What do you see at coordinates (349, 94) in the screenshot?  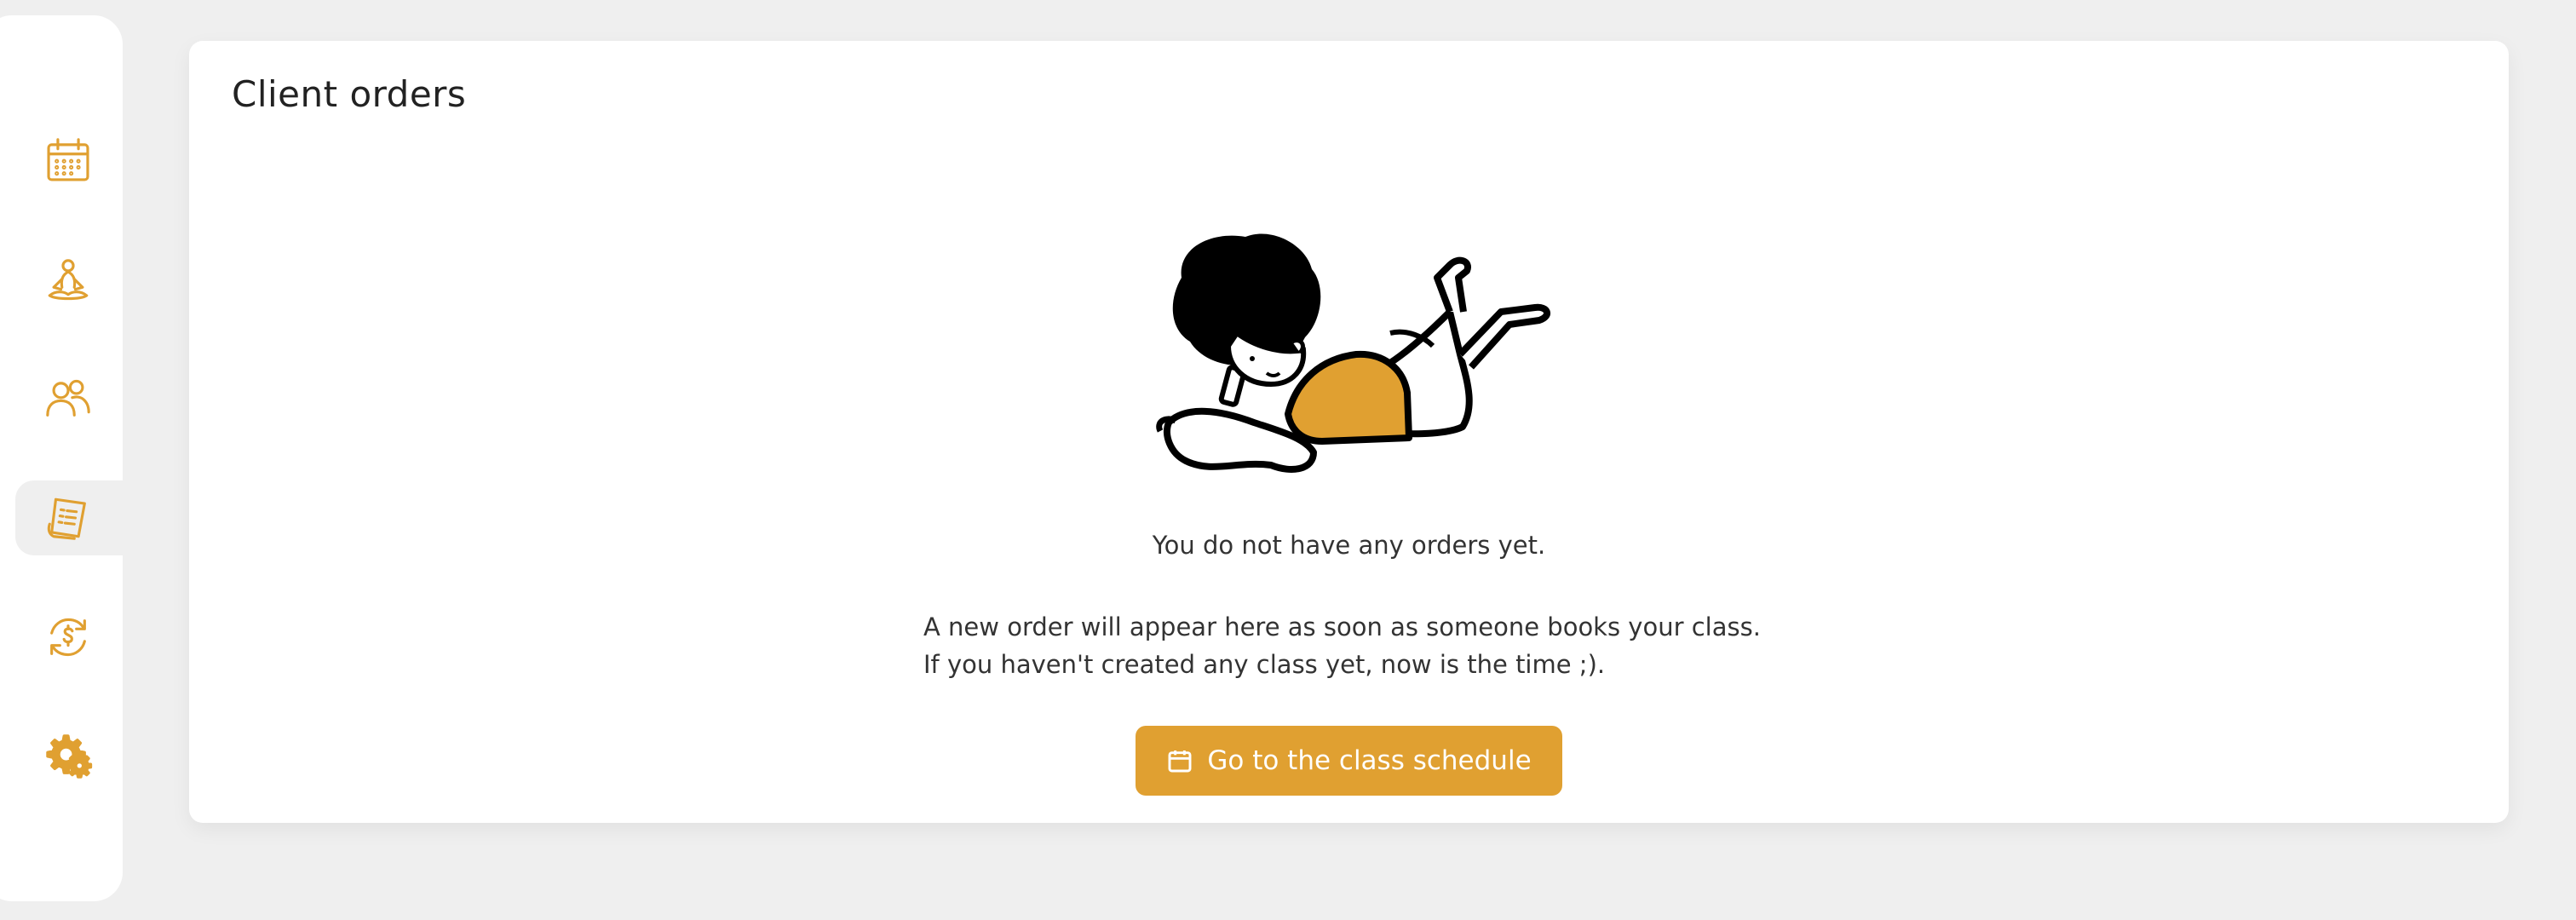 I see `page-title: Client orders` at bounding box center [349, 94].